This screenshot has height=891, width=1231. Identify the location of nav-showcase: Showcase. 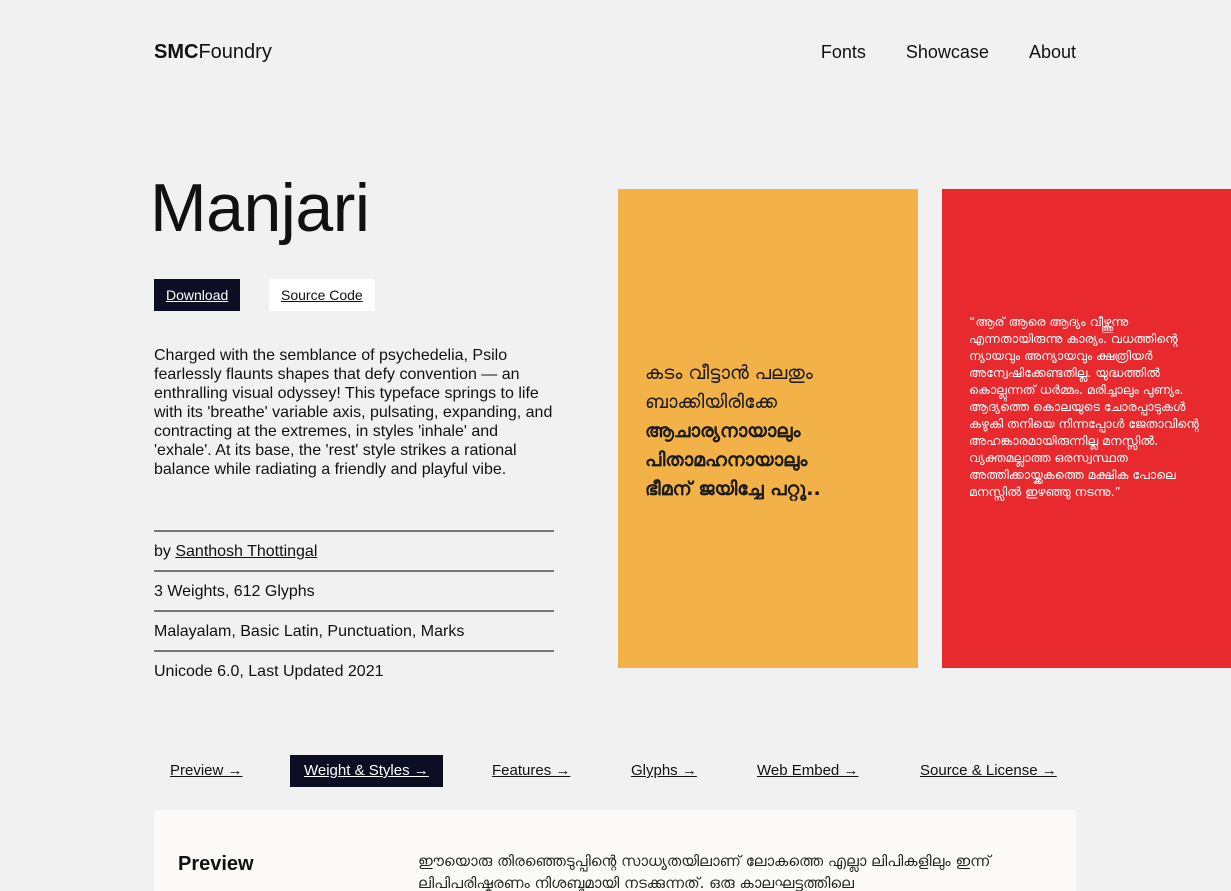
(947, 52).